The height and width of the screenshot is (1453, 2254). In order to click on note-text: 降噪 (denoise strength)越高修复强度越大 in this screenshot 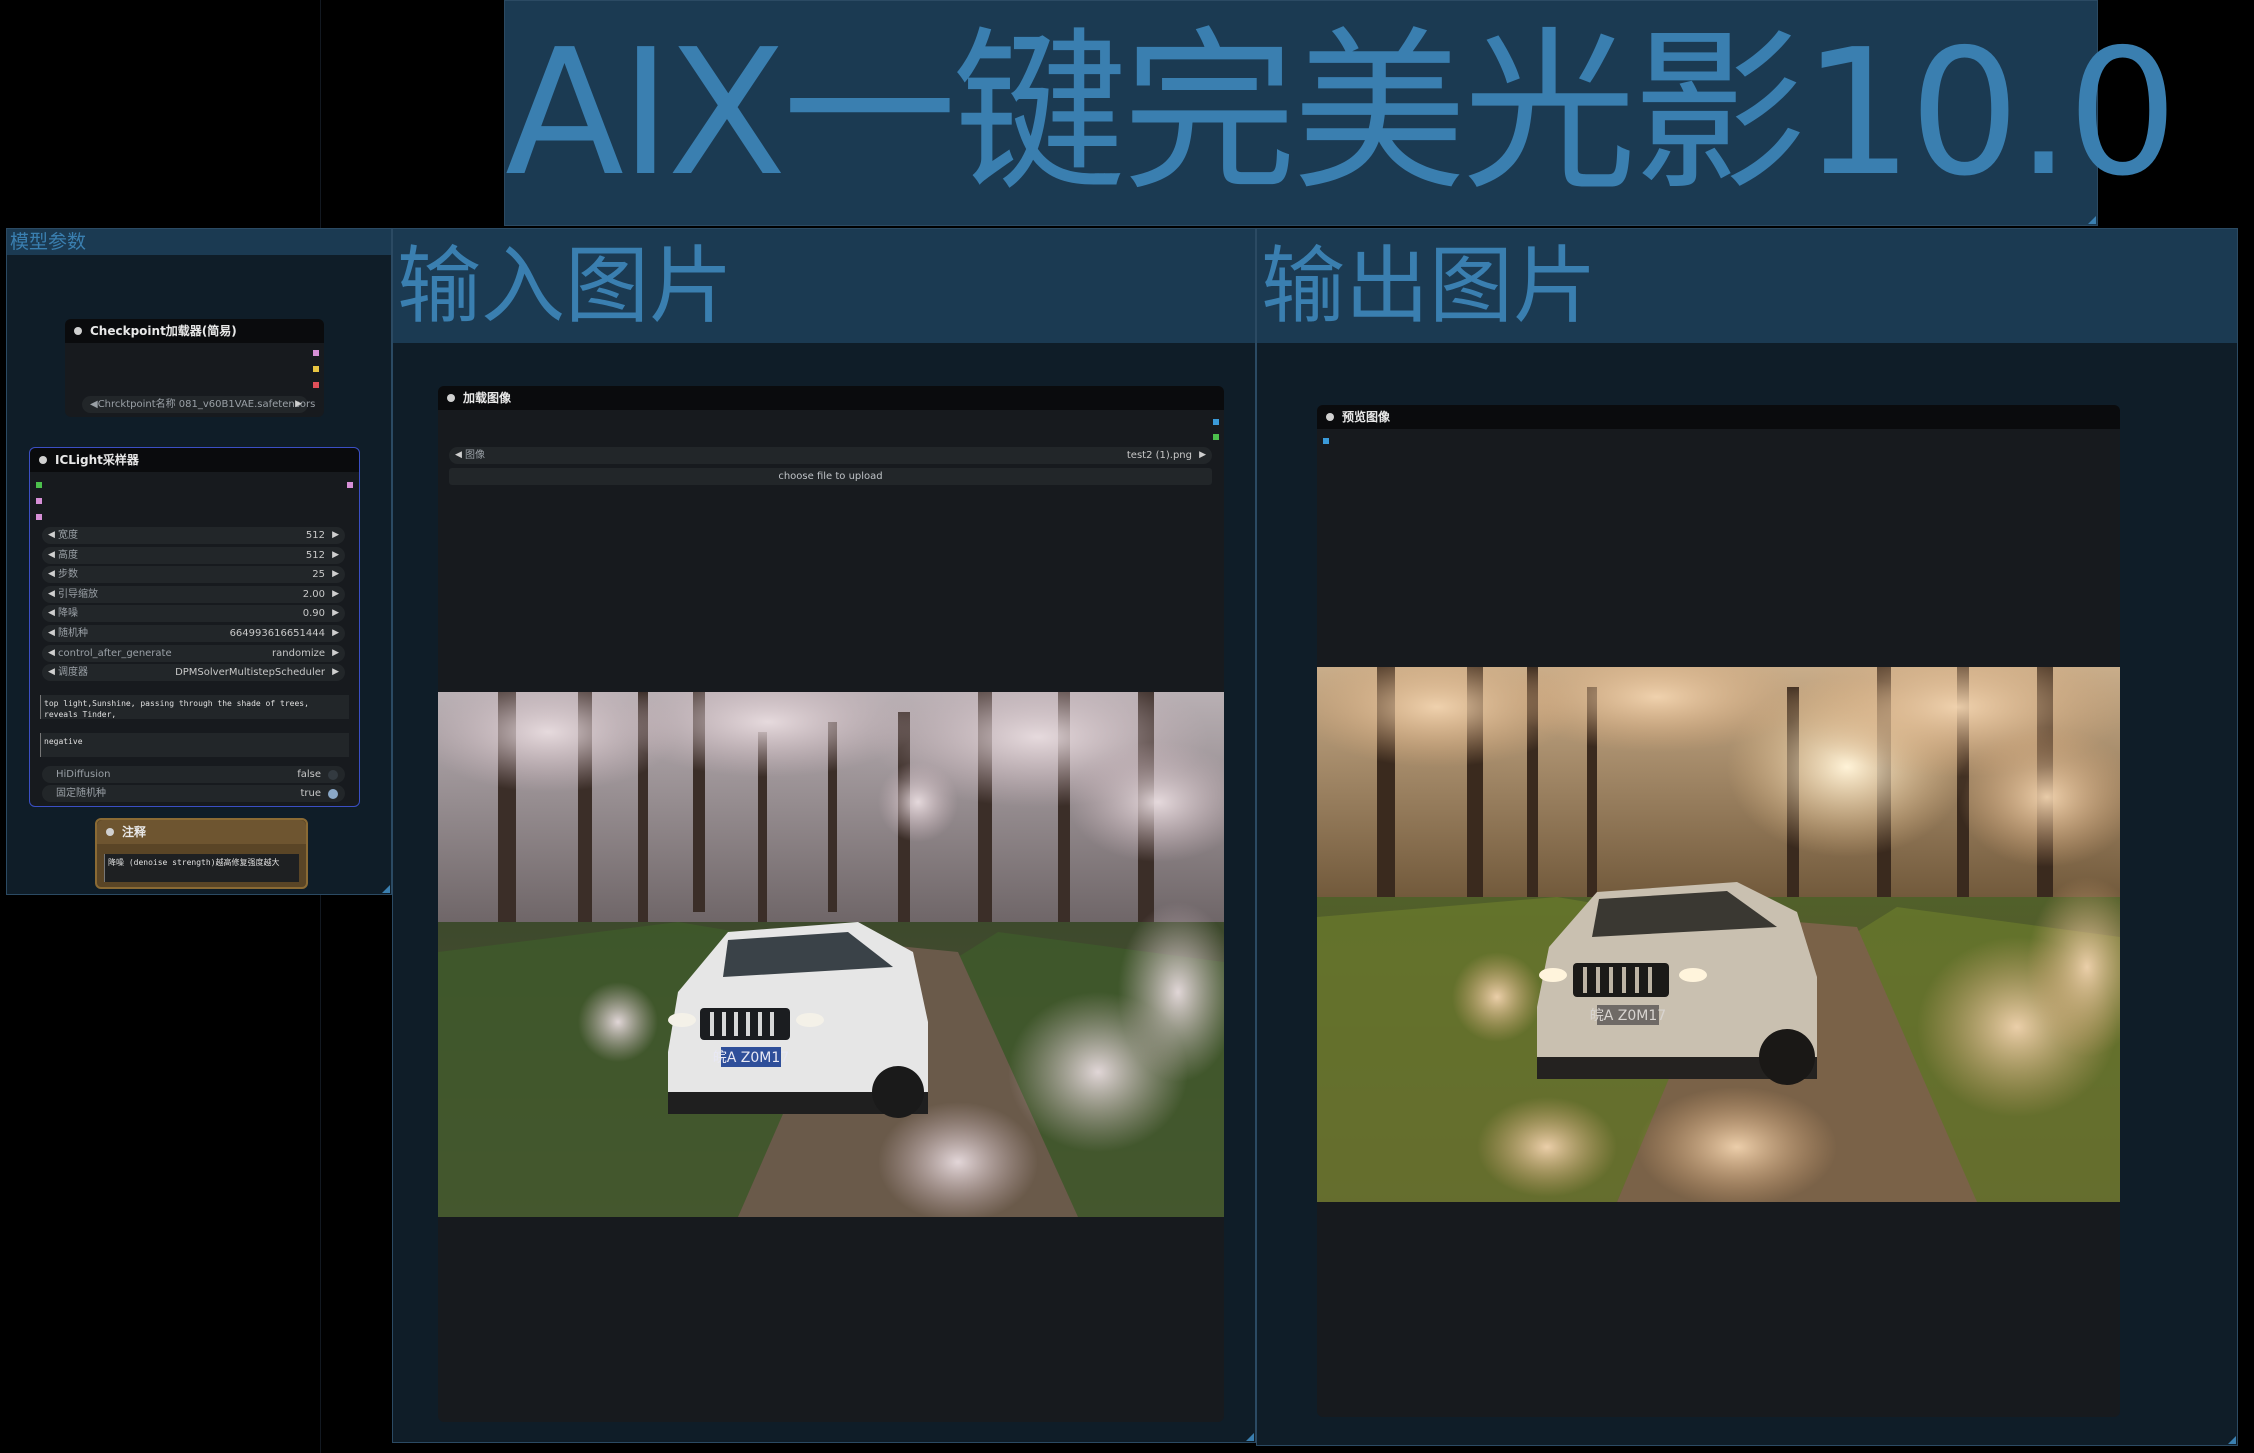, I will do `click(194, 862)`.